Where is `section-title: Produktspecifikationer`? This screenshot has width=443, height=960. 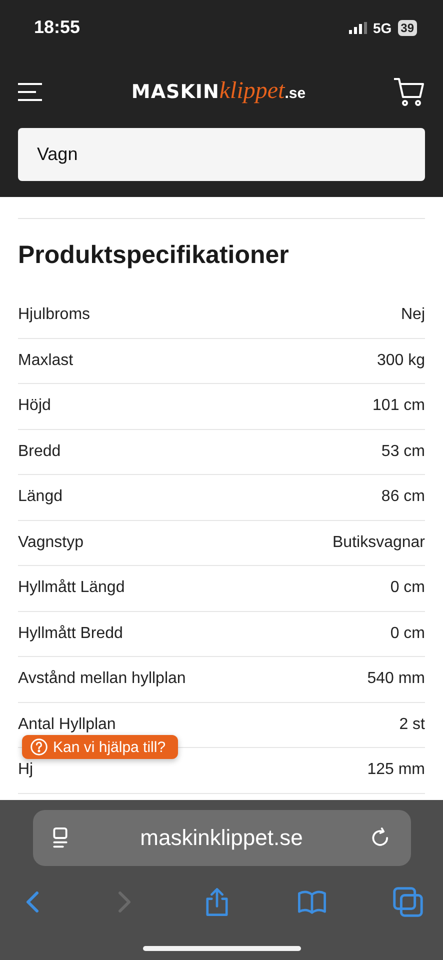
section-title: Produktspecifikationer is located at coordinates (154, 255).